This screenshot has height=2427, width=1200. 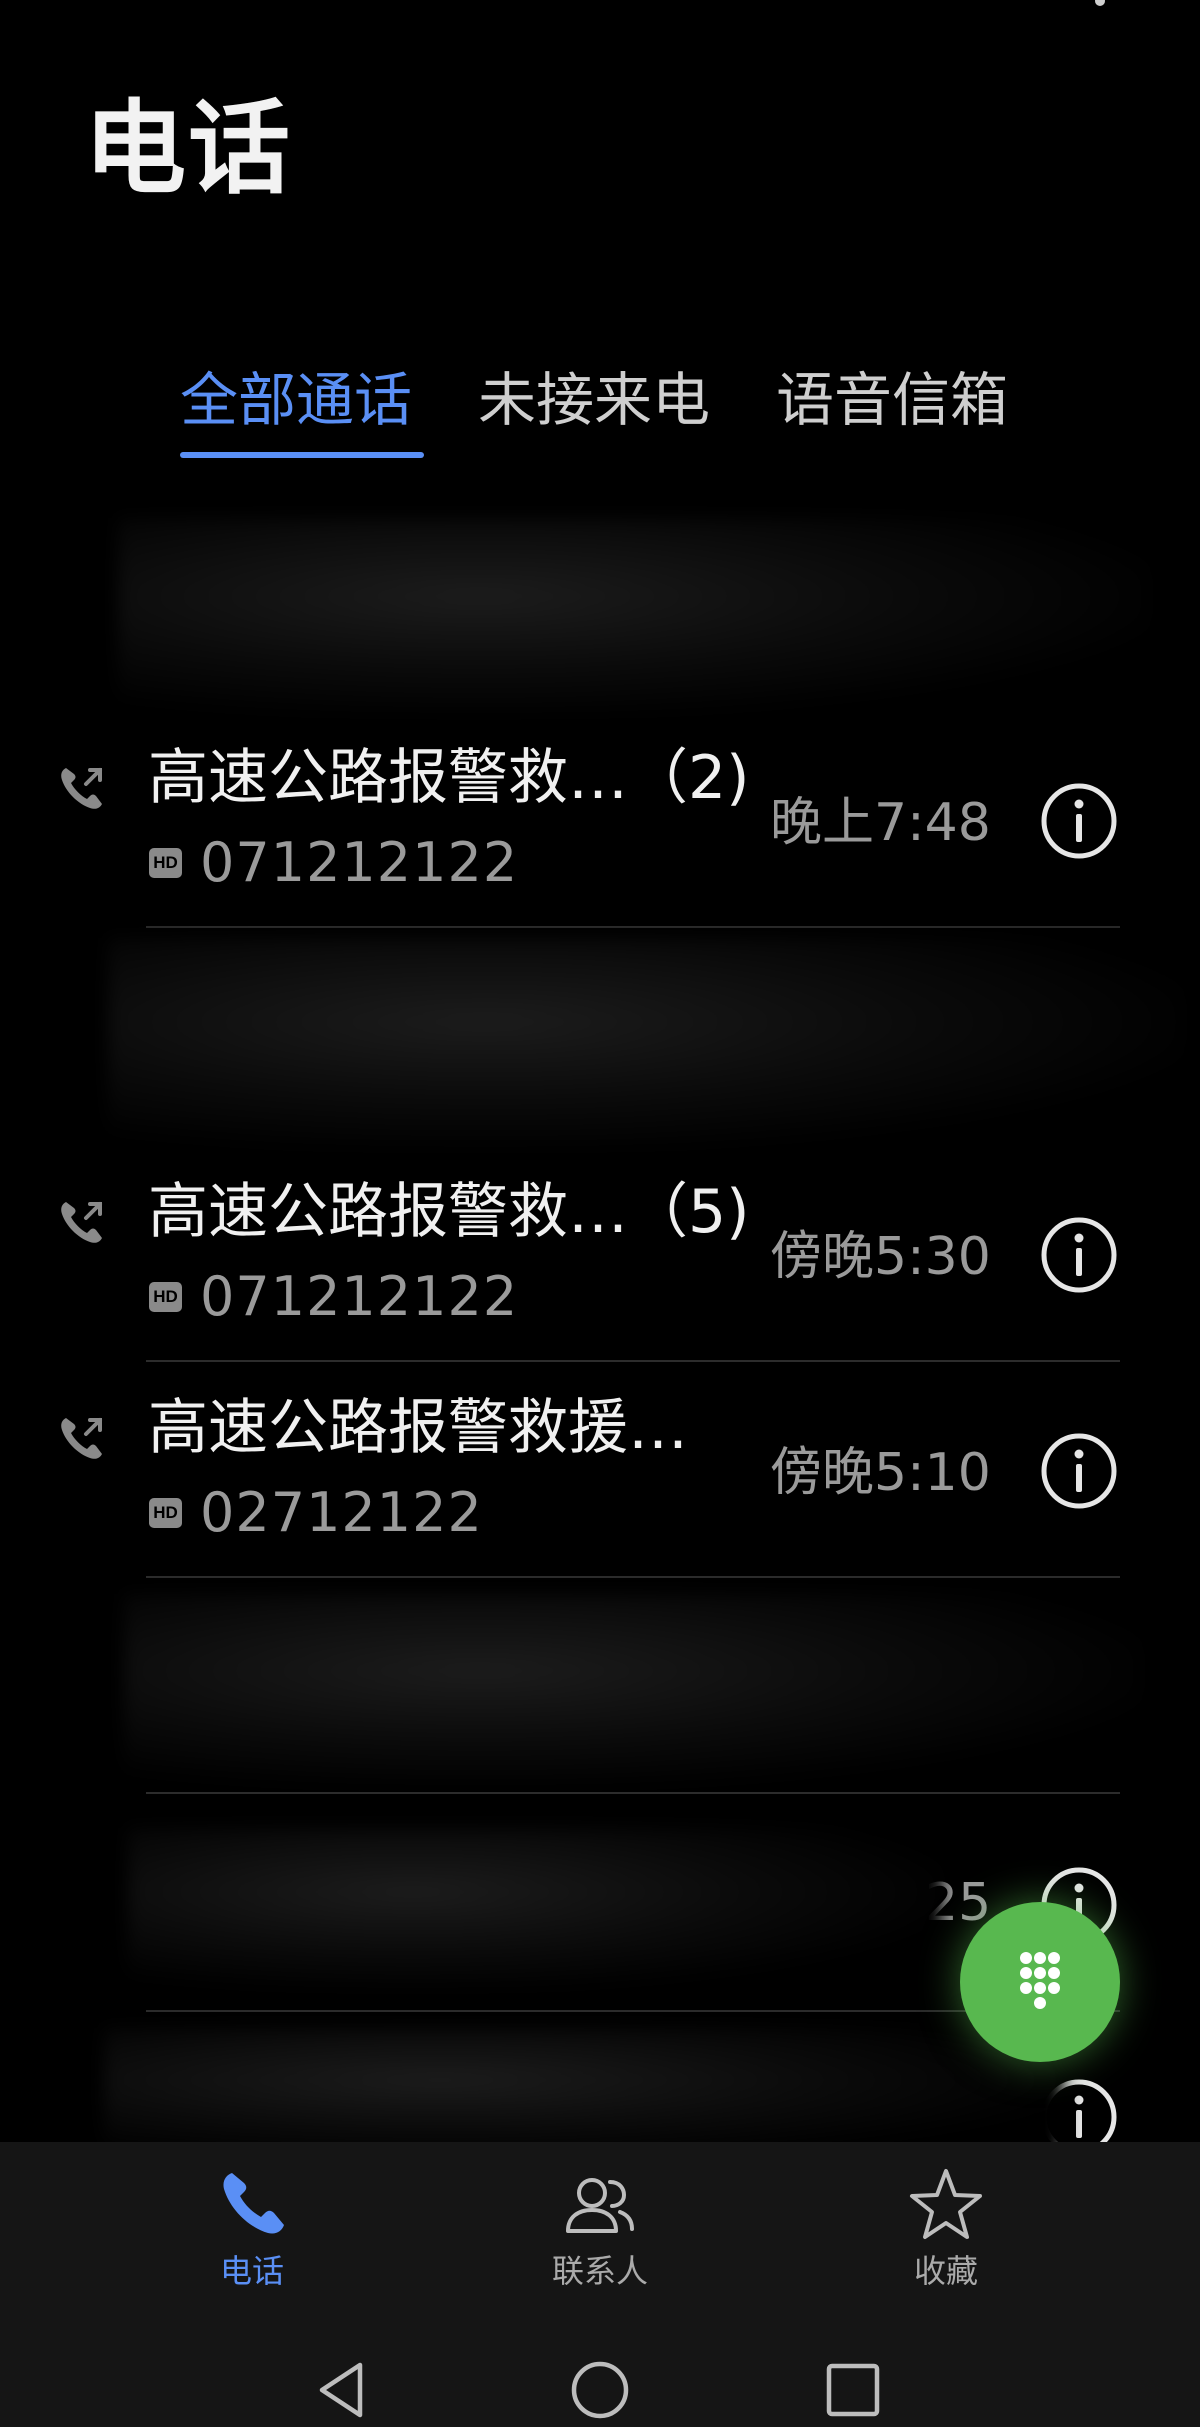 What do you see at coordinates (600, 2235) in the screenshot?
I see `nav-item-contacts: 联系人` at bounding box center [600, 2235].